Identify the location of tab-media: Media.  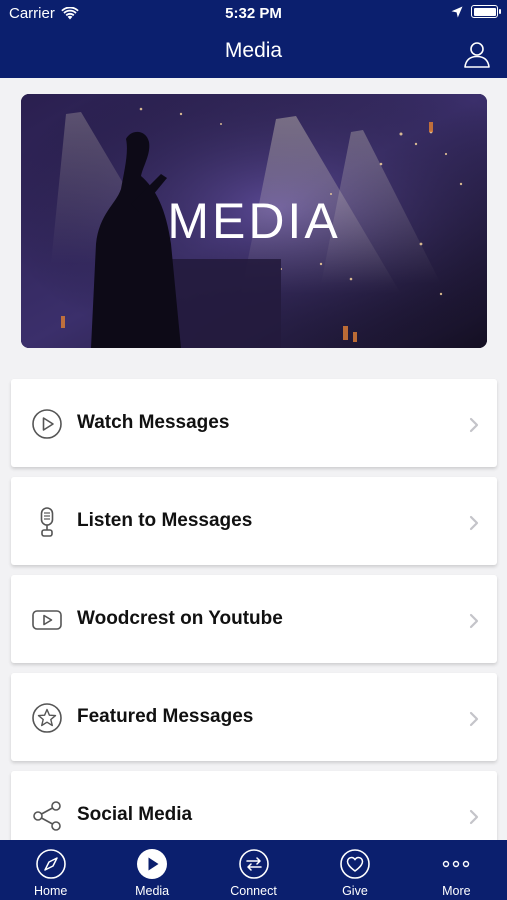
(151, 870).